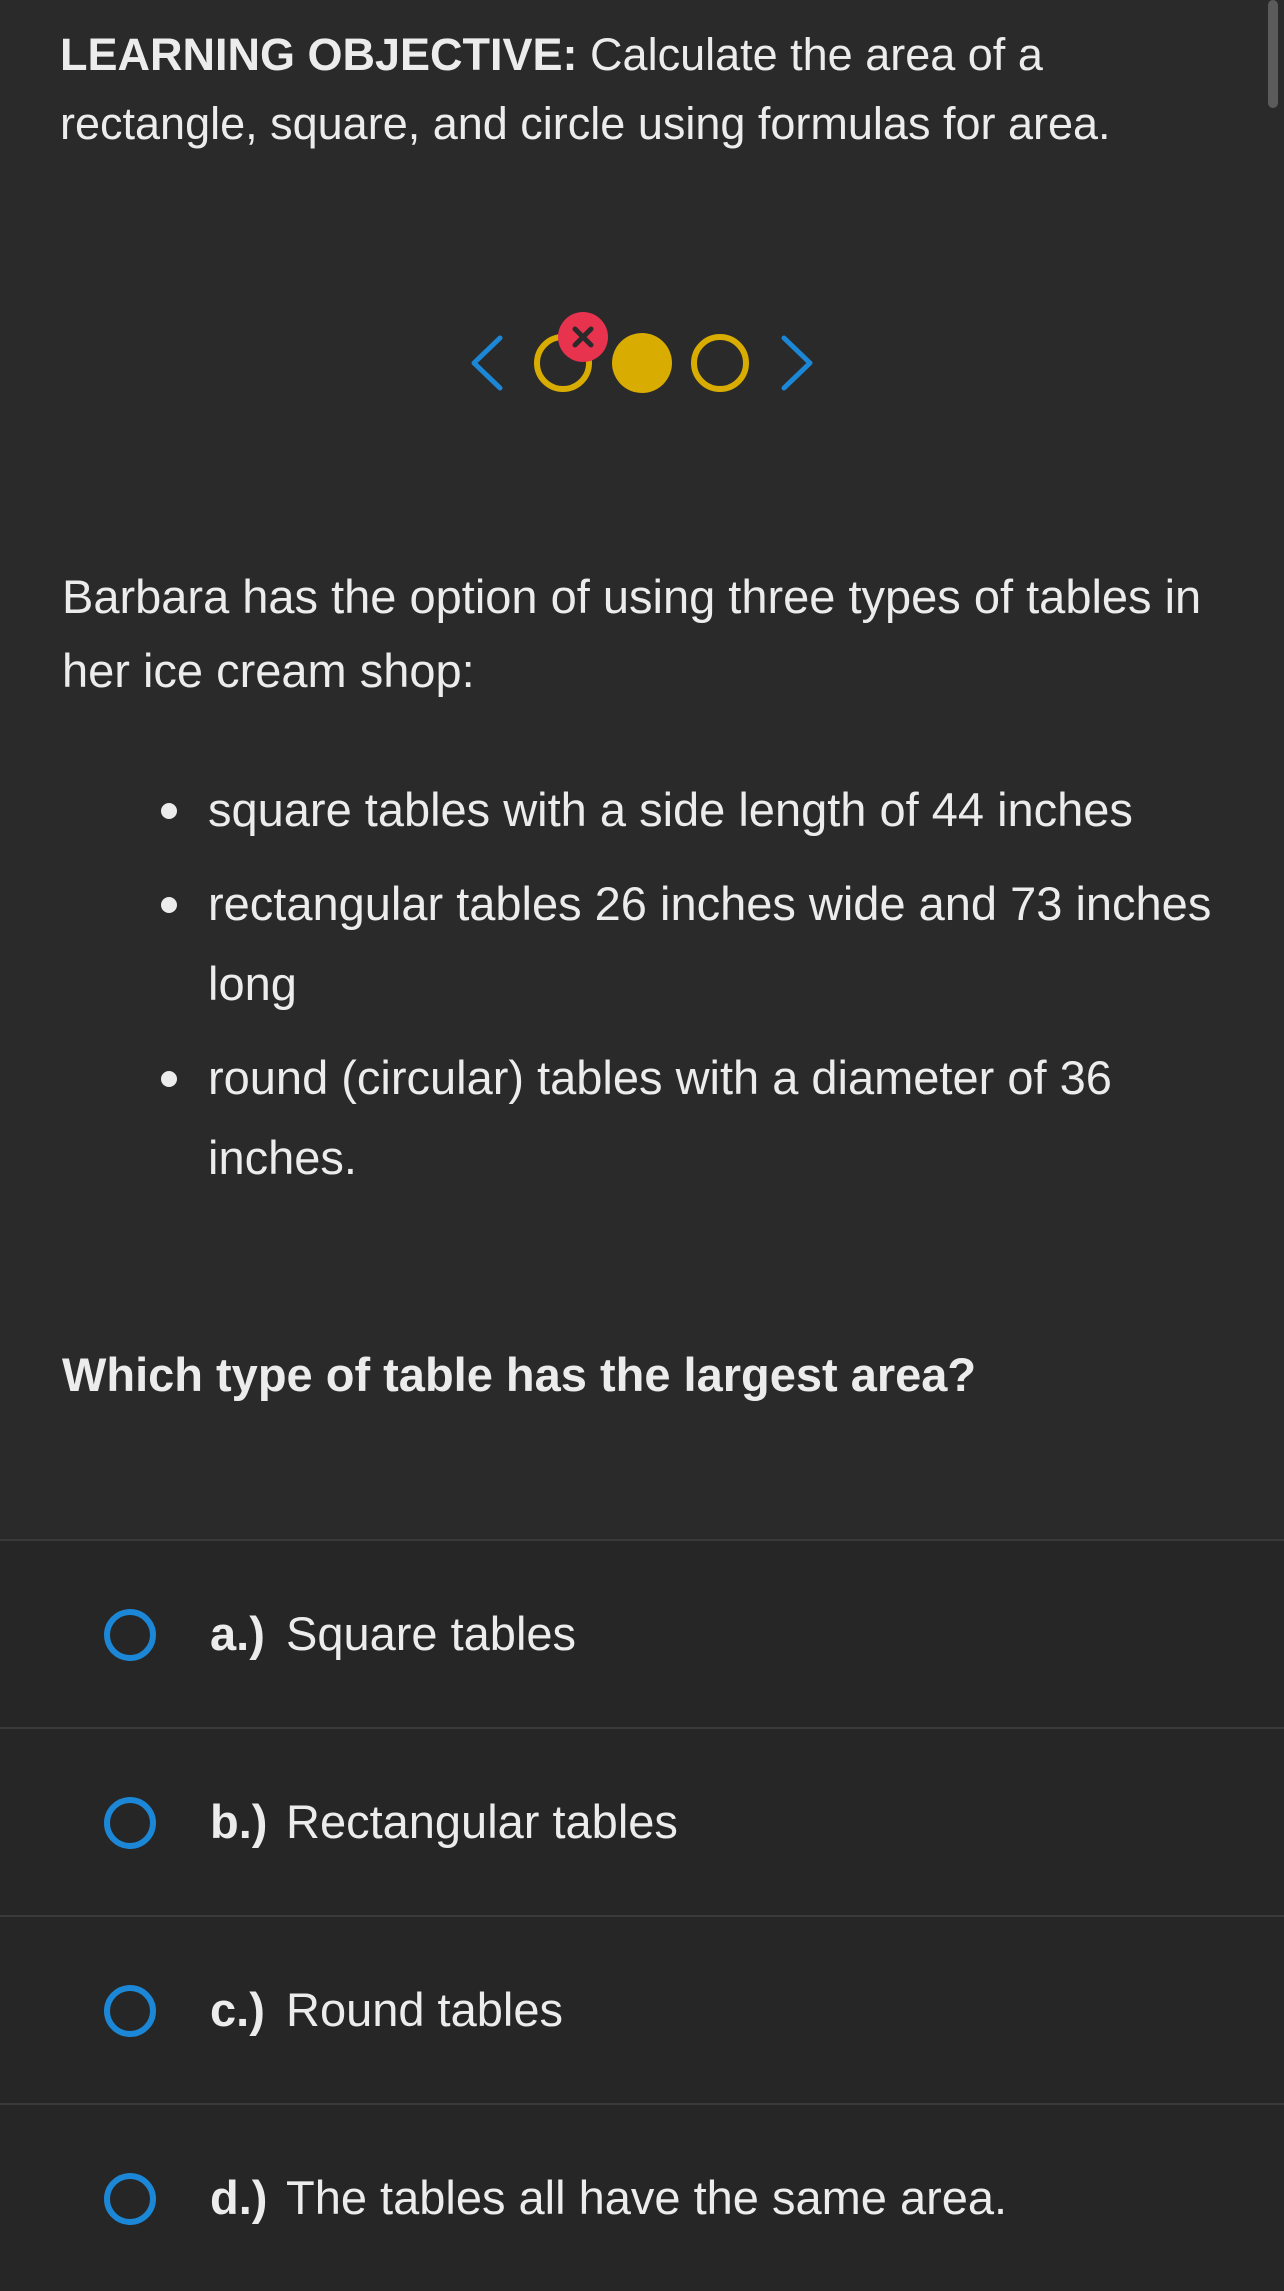 The height and width of the screenshot is (2291, 1284). Describe the element at coordinates (647, 2197) in the screenshot. I see `choice-text: The tables all have the same area.` at that location.